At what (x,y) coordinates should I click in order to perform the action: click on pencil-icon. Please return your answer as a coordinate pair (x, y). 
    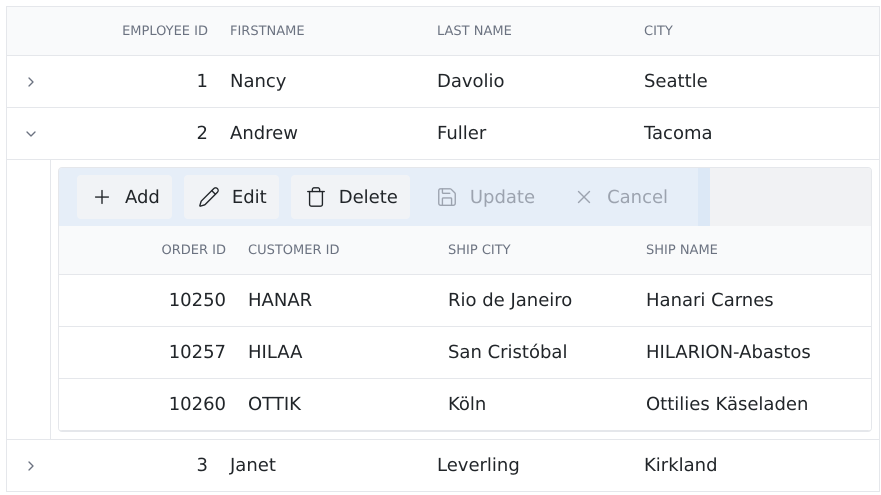
    Looking at the image, I should click on (209, 197).